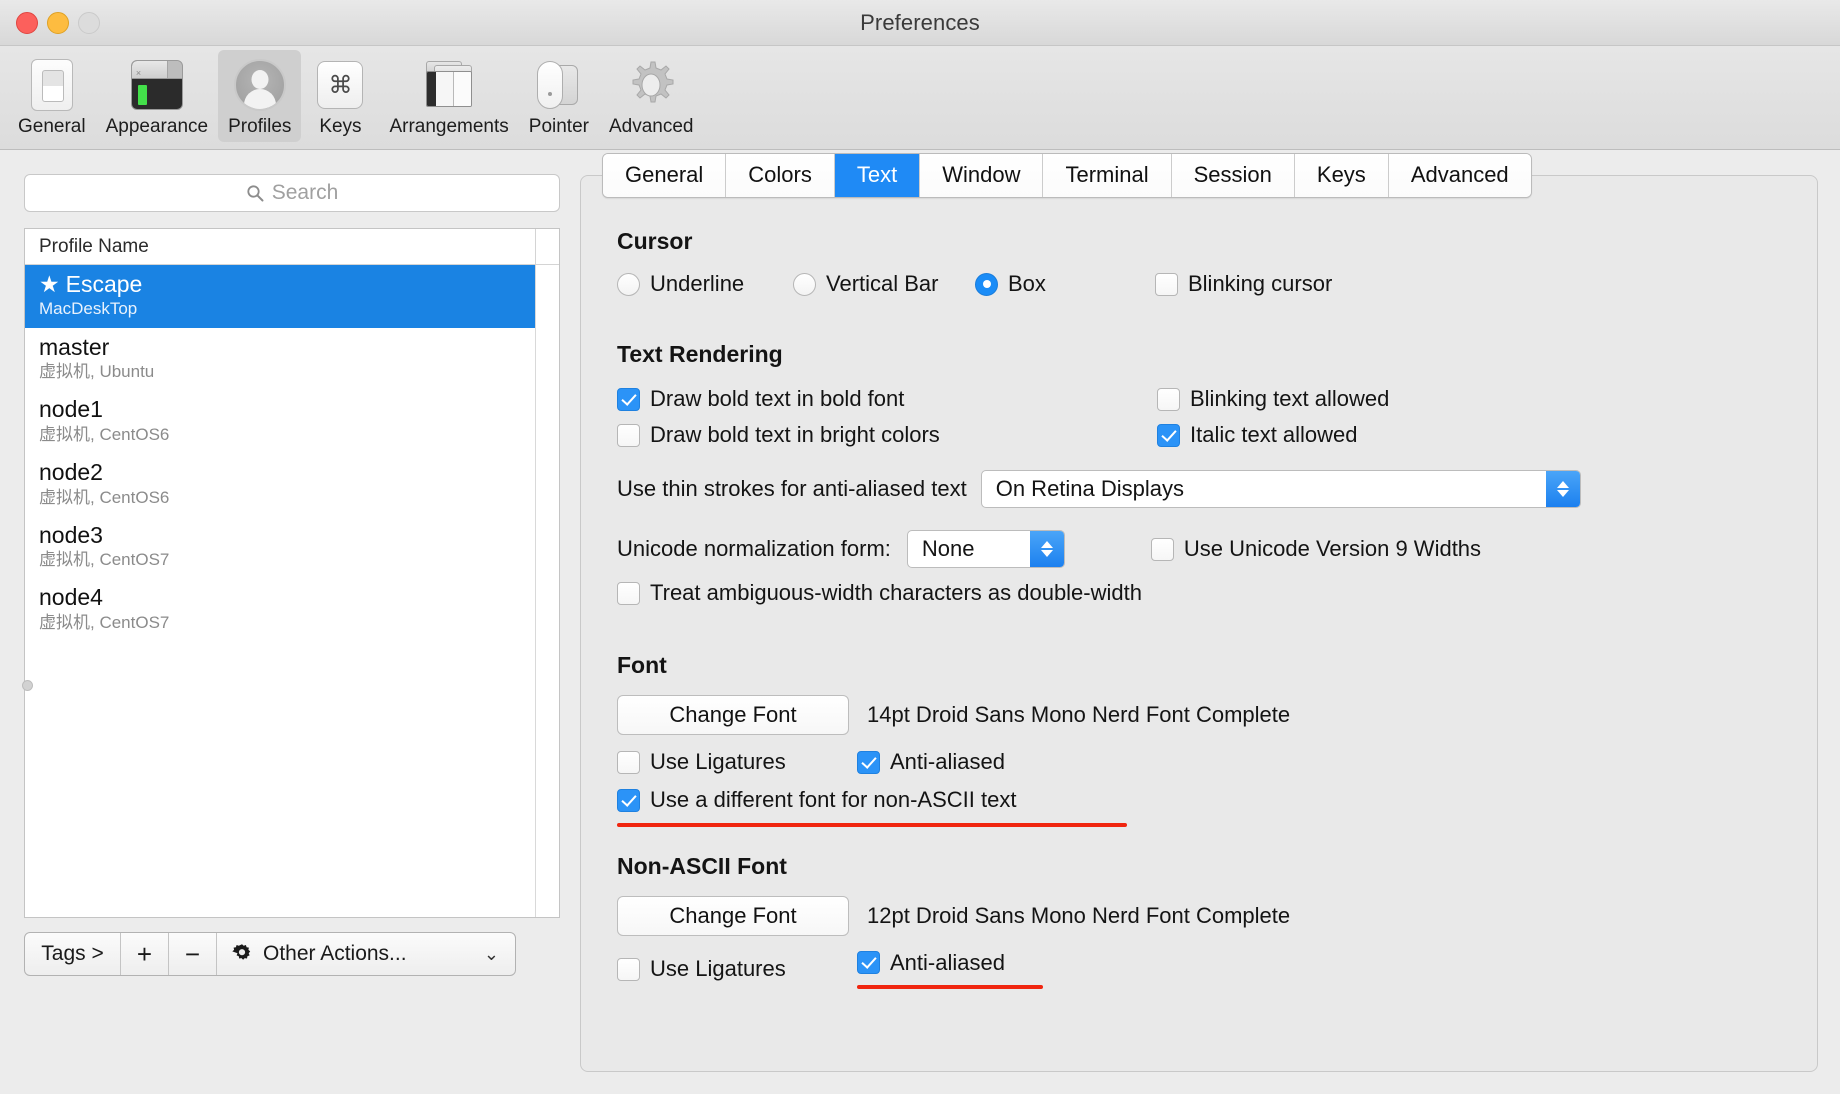  I want to click on search-placeholder: Search, so click(305, 192).